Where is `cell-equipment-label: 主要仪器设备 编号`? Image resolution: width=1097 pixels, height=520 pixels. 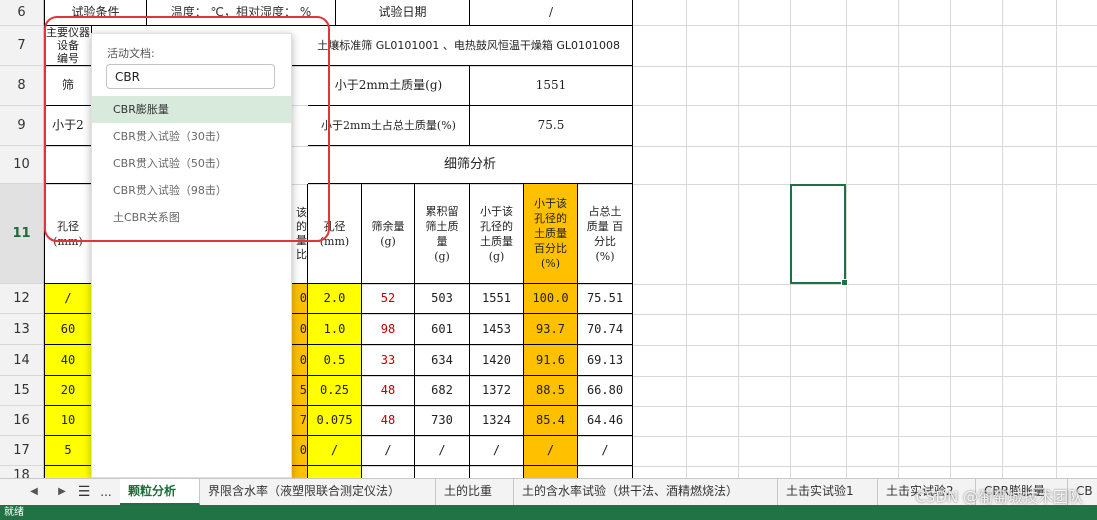
cell-equipment-label: 主要仪器设备 编号 is located at coordinates (68, 46).